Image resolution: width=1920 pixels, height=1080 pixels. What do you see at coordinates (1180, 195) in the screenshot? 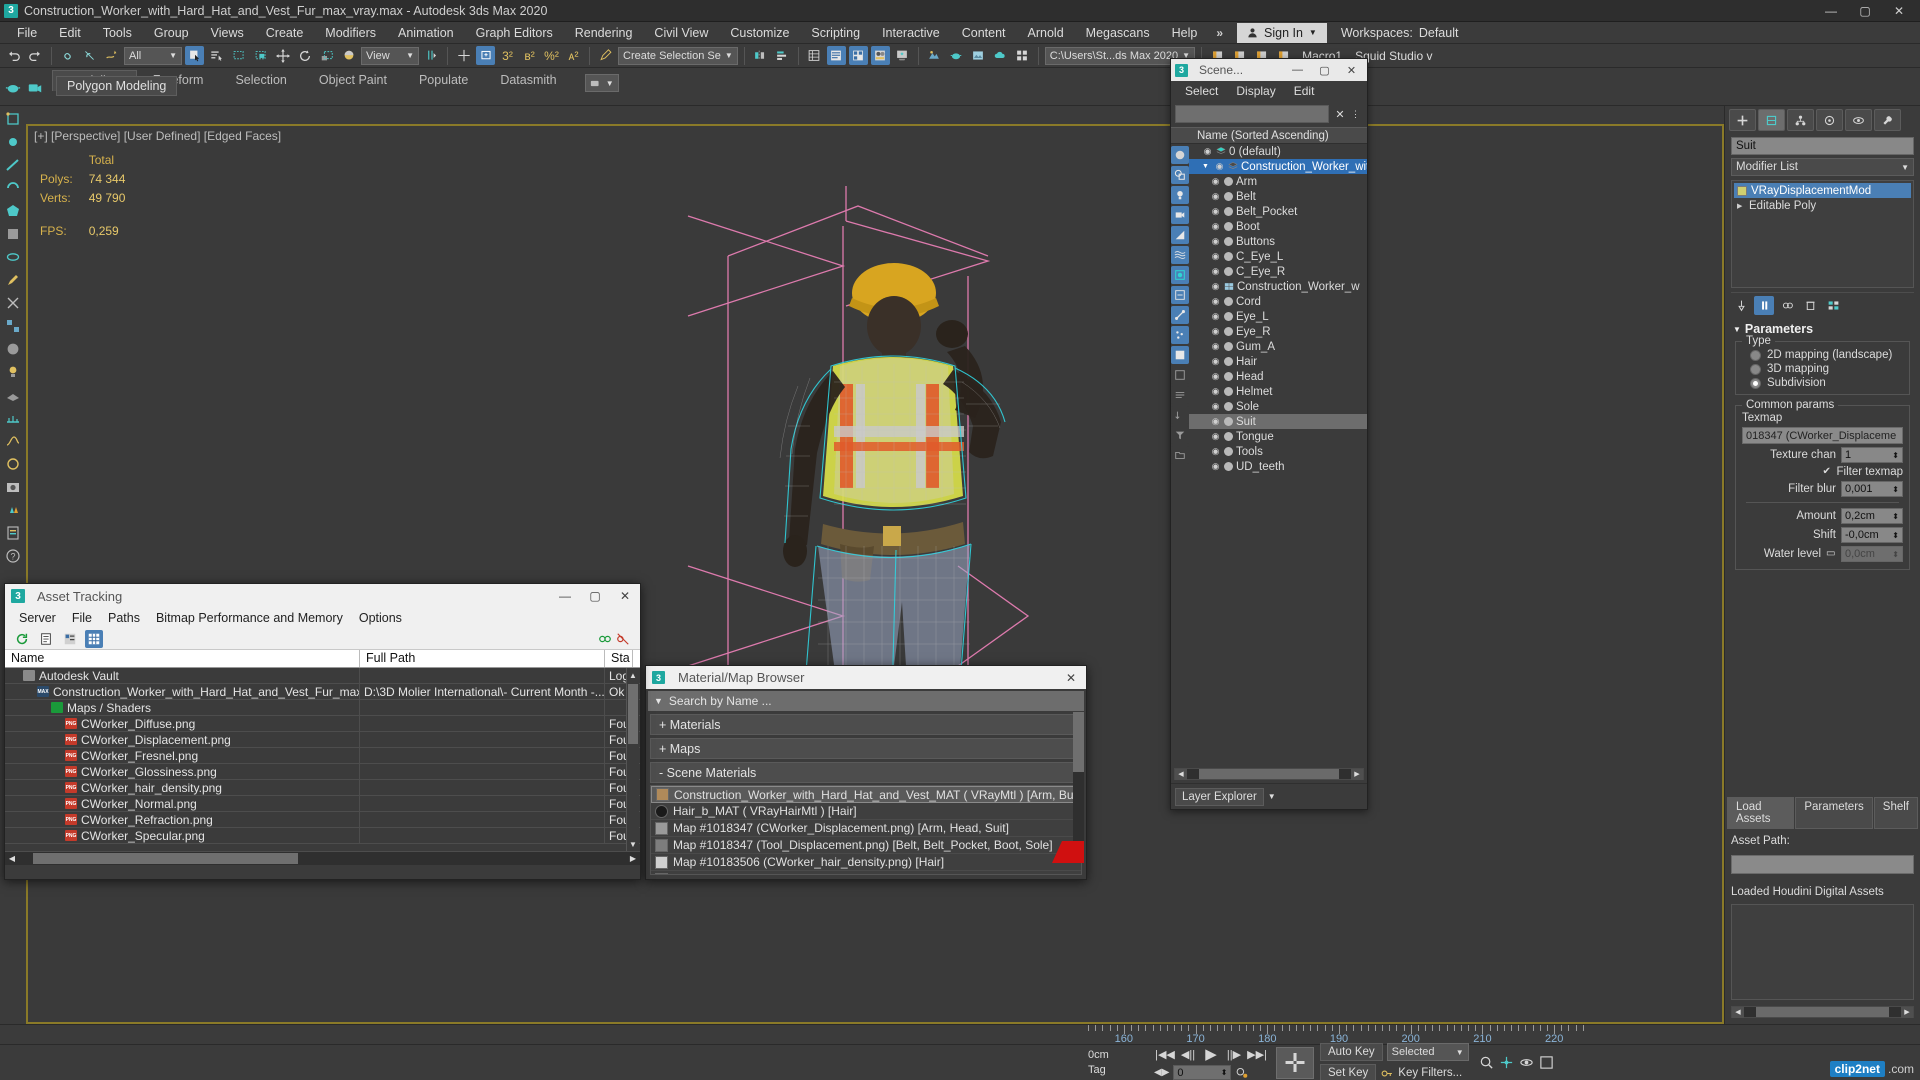
I see `filter-lights-icon` at bounding box center [1180, 195].